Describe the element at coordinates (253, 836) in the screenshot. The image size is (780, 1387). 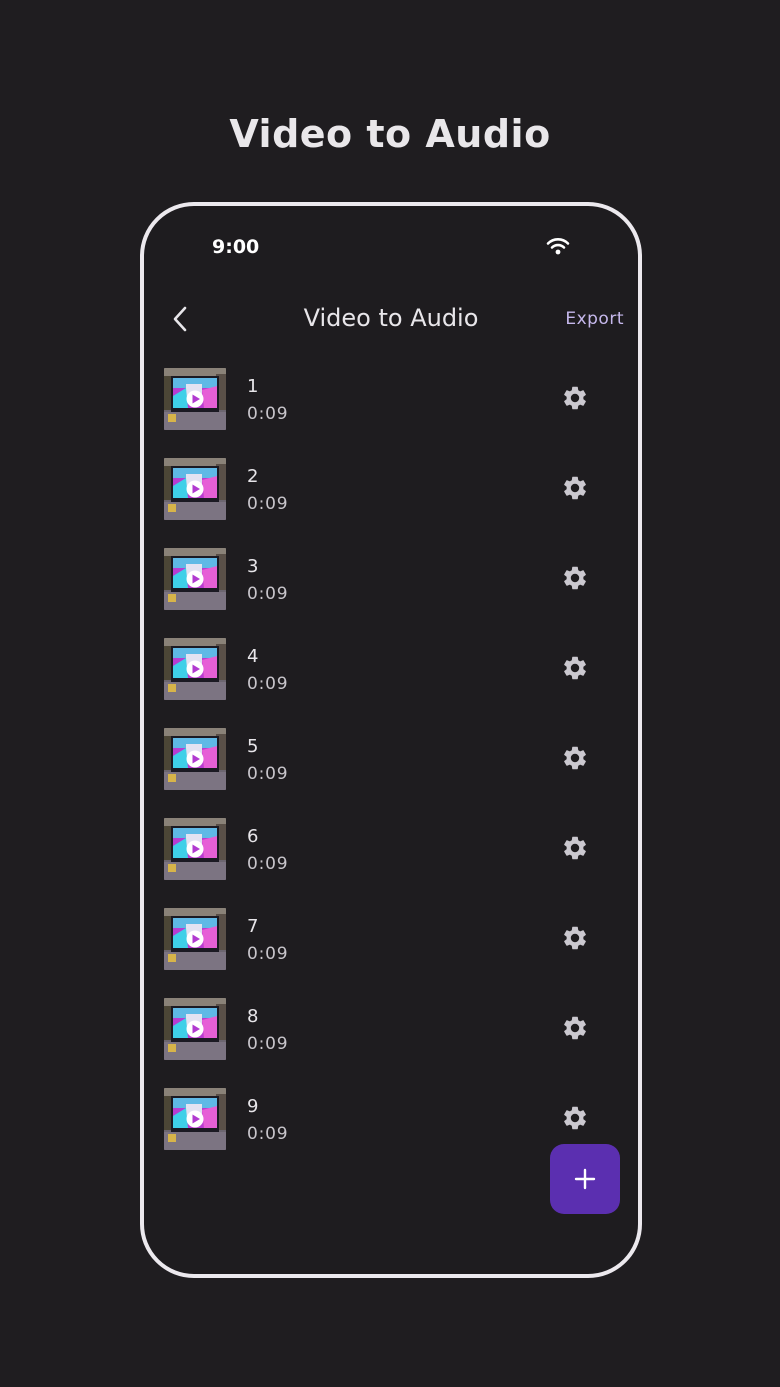
I see `video-title: 6` at that location.